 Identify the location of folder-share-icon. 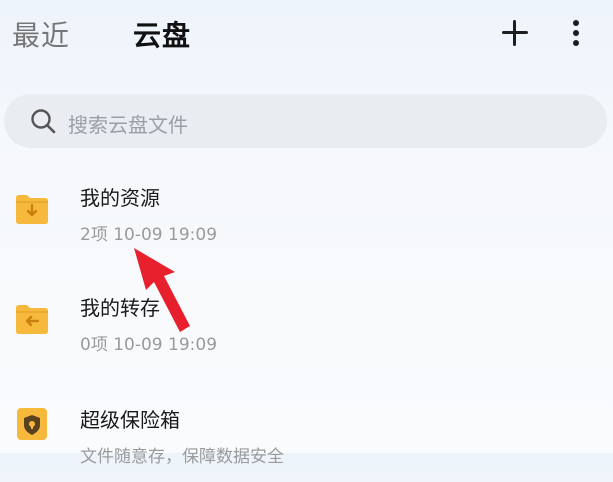
(32, 319).